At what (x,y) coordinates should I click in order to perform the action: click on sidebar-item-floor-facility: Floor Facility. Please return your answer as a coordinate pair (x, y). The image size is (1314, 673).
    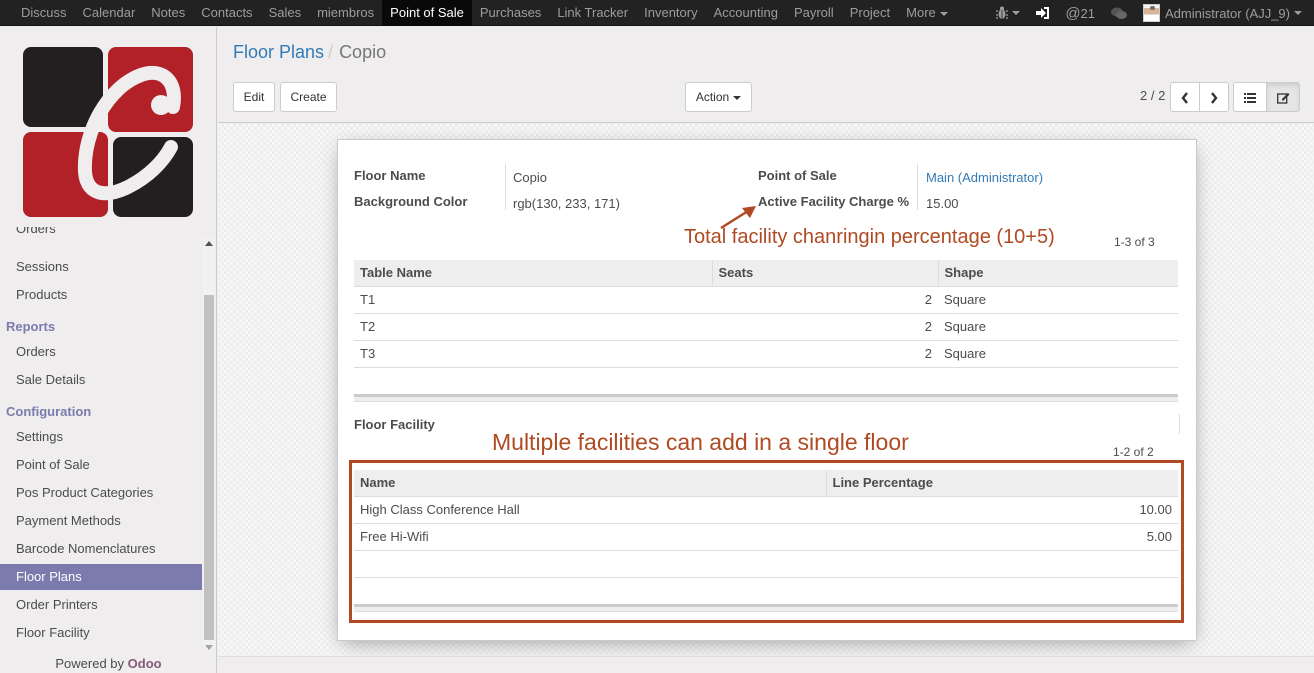
    Looking at the image, I should click on (101, 633).